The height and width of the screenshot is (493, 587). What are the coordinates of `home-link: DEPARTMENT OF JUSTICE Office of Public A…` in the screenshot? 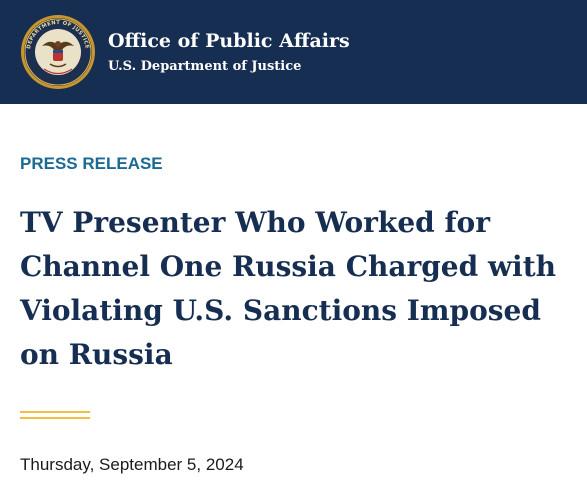 It's located at (175, 52).